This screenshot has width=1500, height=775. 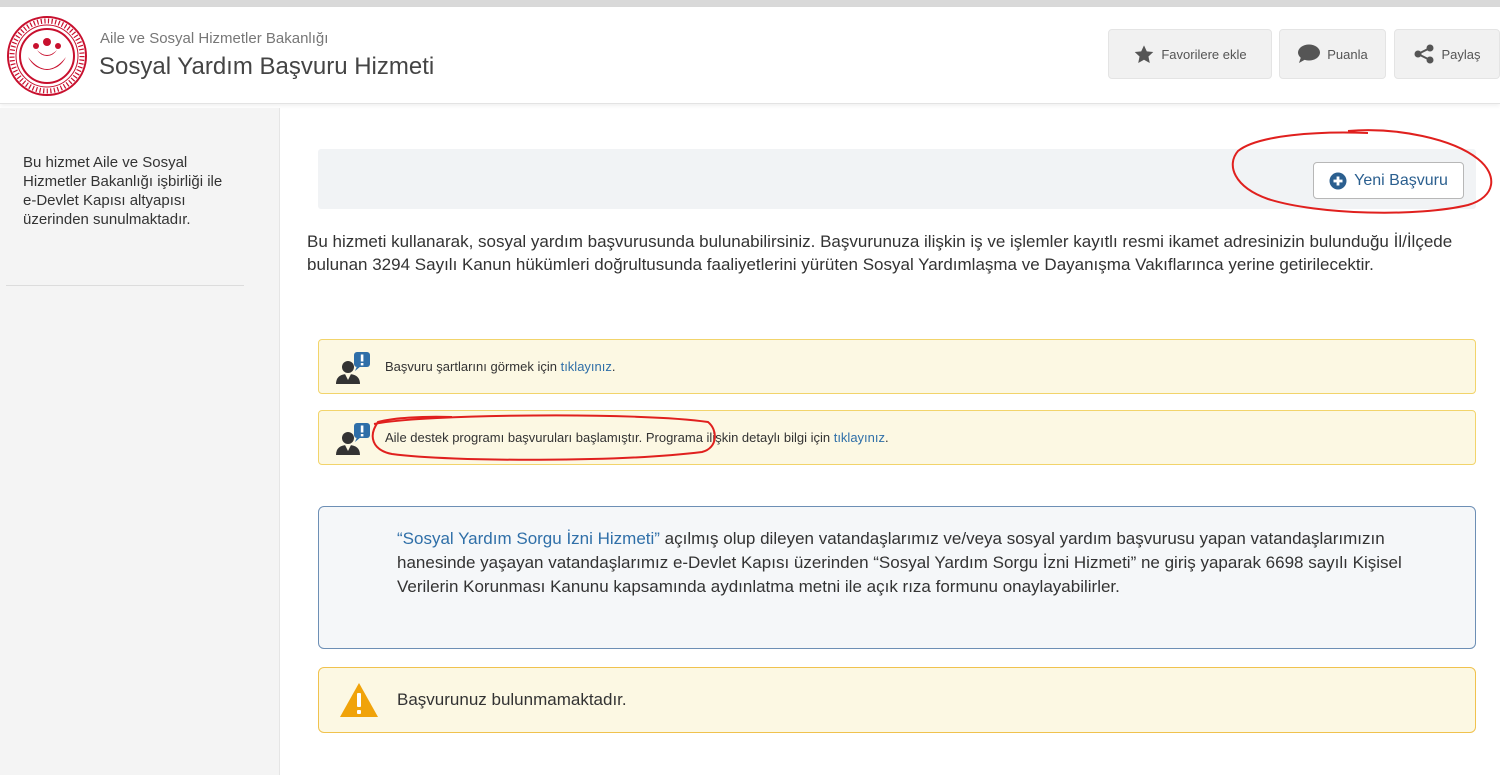 I want to click on service-title: Sosyal Yardım Başvuru Hizmeti, so click(x=267, y=66).